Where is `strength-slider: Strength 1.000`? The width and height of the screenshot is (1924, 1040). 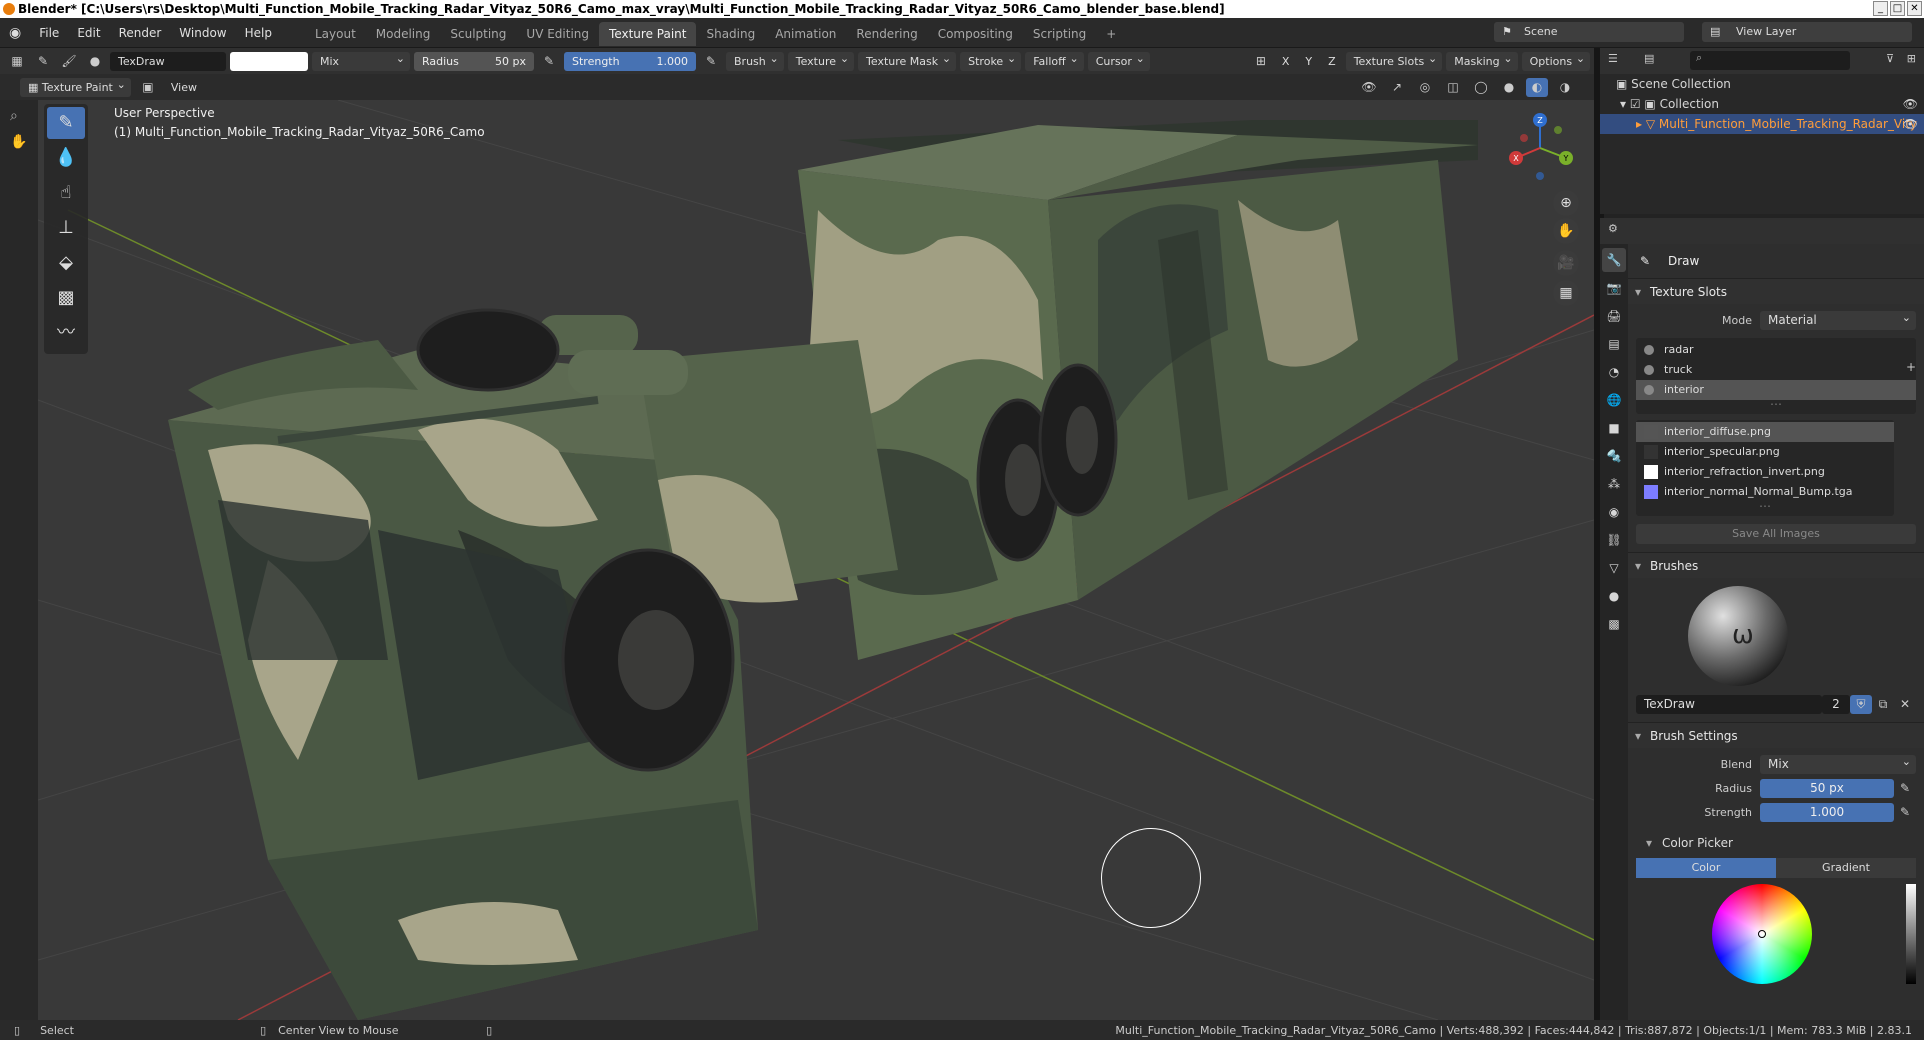 strength-slider: Strength 1.000 is located at coordinates (630, 61).